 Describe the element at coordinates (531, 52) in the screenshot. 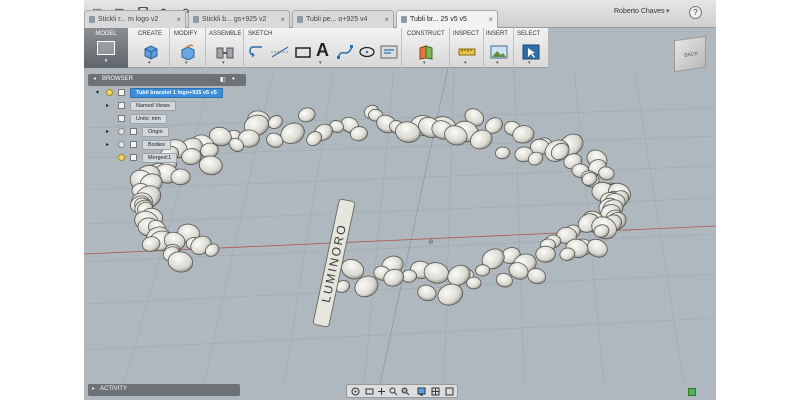

I see `select-icon` at that location.